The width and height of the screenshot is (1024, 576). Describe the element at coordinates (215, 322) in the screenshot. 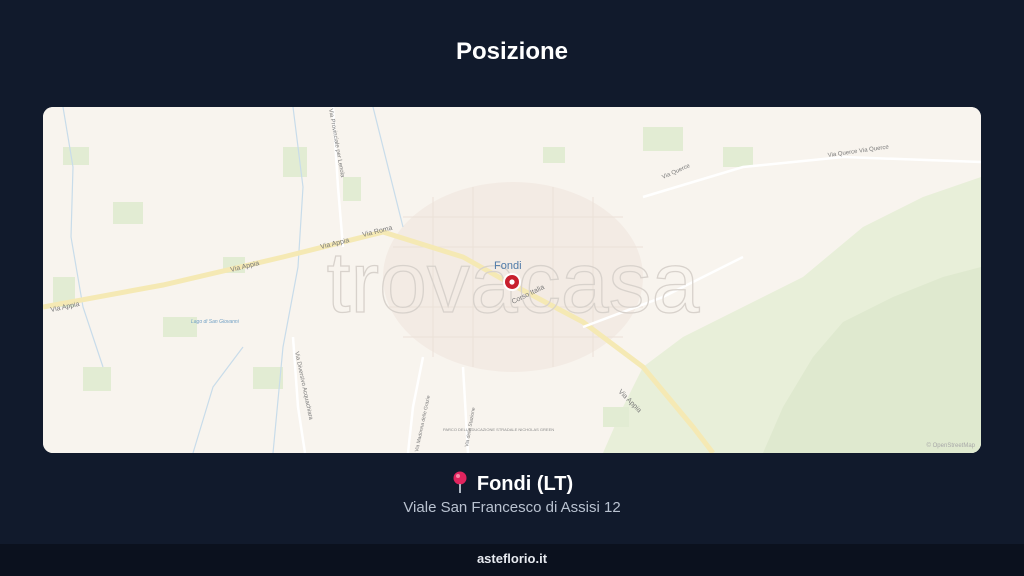

I see `lake-label: Lago di San Giovanni` at that location.